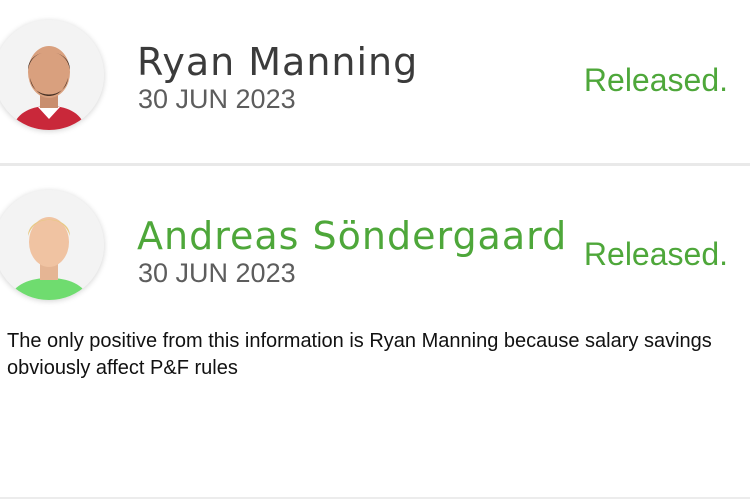 This screenshot has width=750, height=500. I want to click on bottom-divider, so click(375, 498).